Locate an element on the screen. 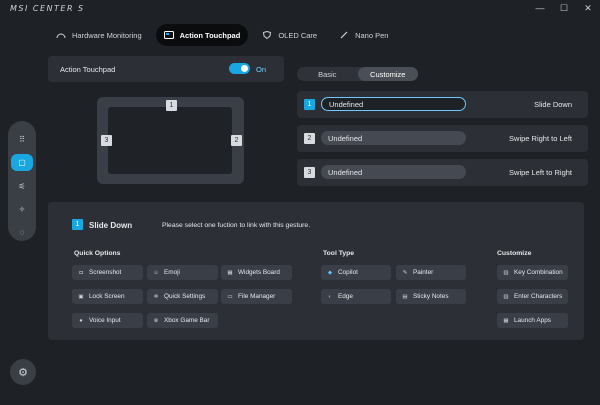  option-label: Copilot is located at coordinates (348, 272).